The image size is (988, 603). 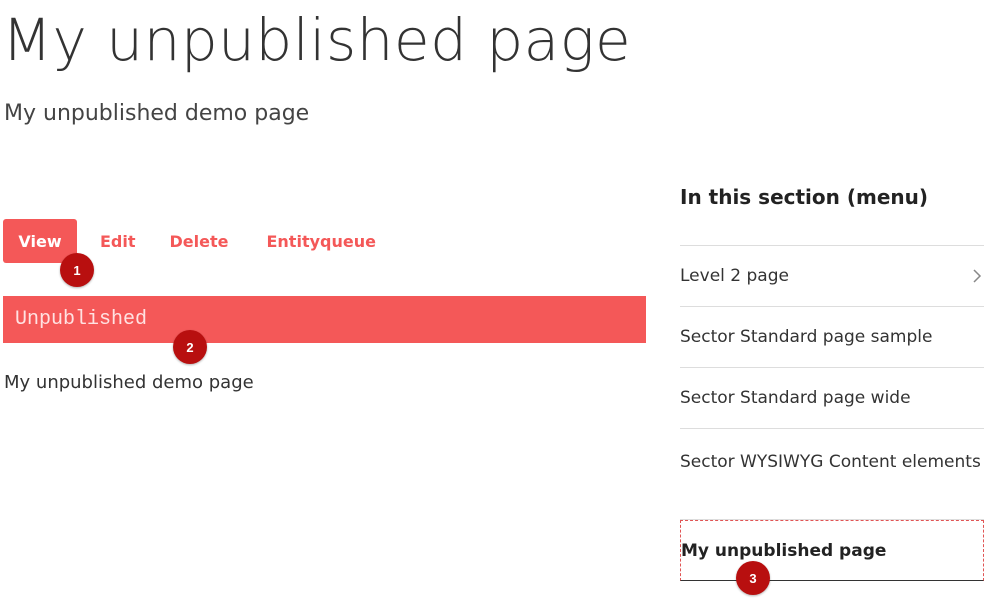 What do you see at coordinates (129, 382) in the screenshot?
I see `page-body-text: My unpublished demo page` at bounding box center [129, 382].